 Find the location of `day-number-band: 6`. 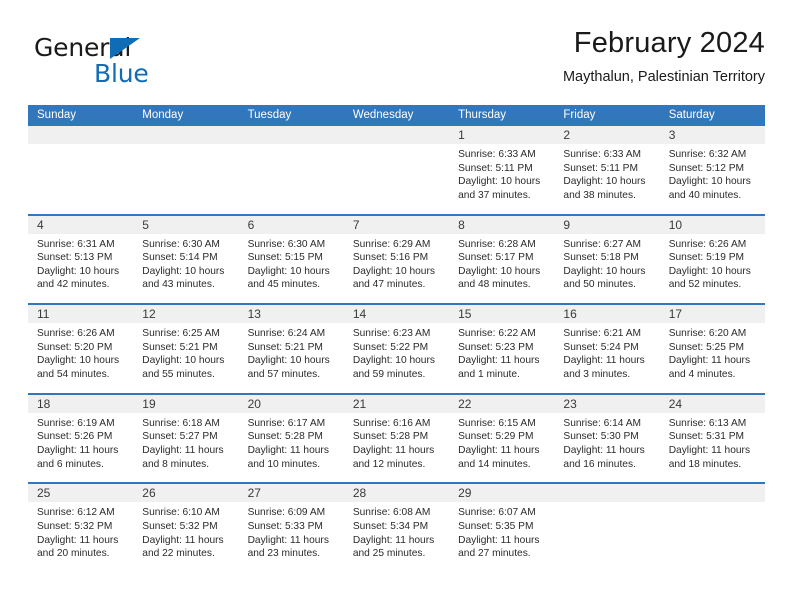

day-number-band: 6 is located at coordinates (291, 224).